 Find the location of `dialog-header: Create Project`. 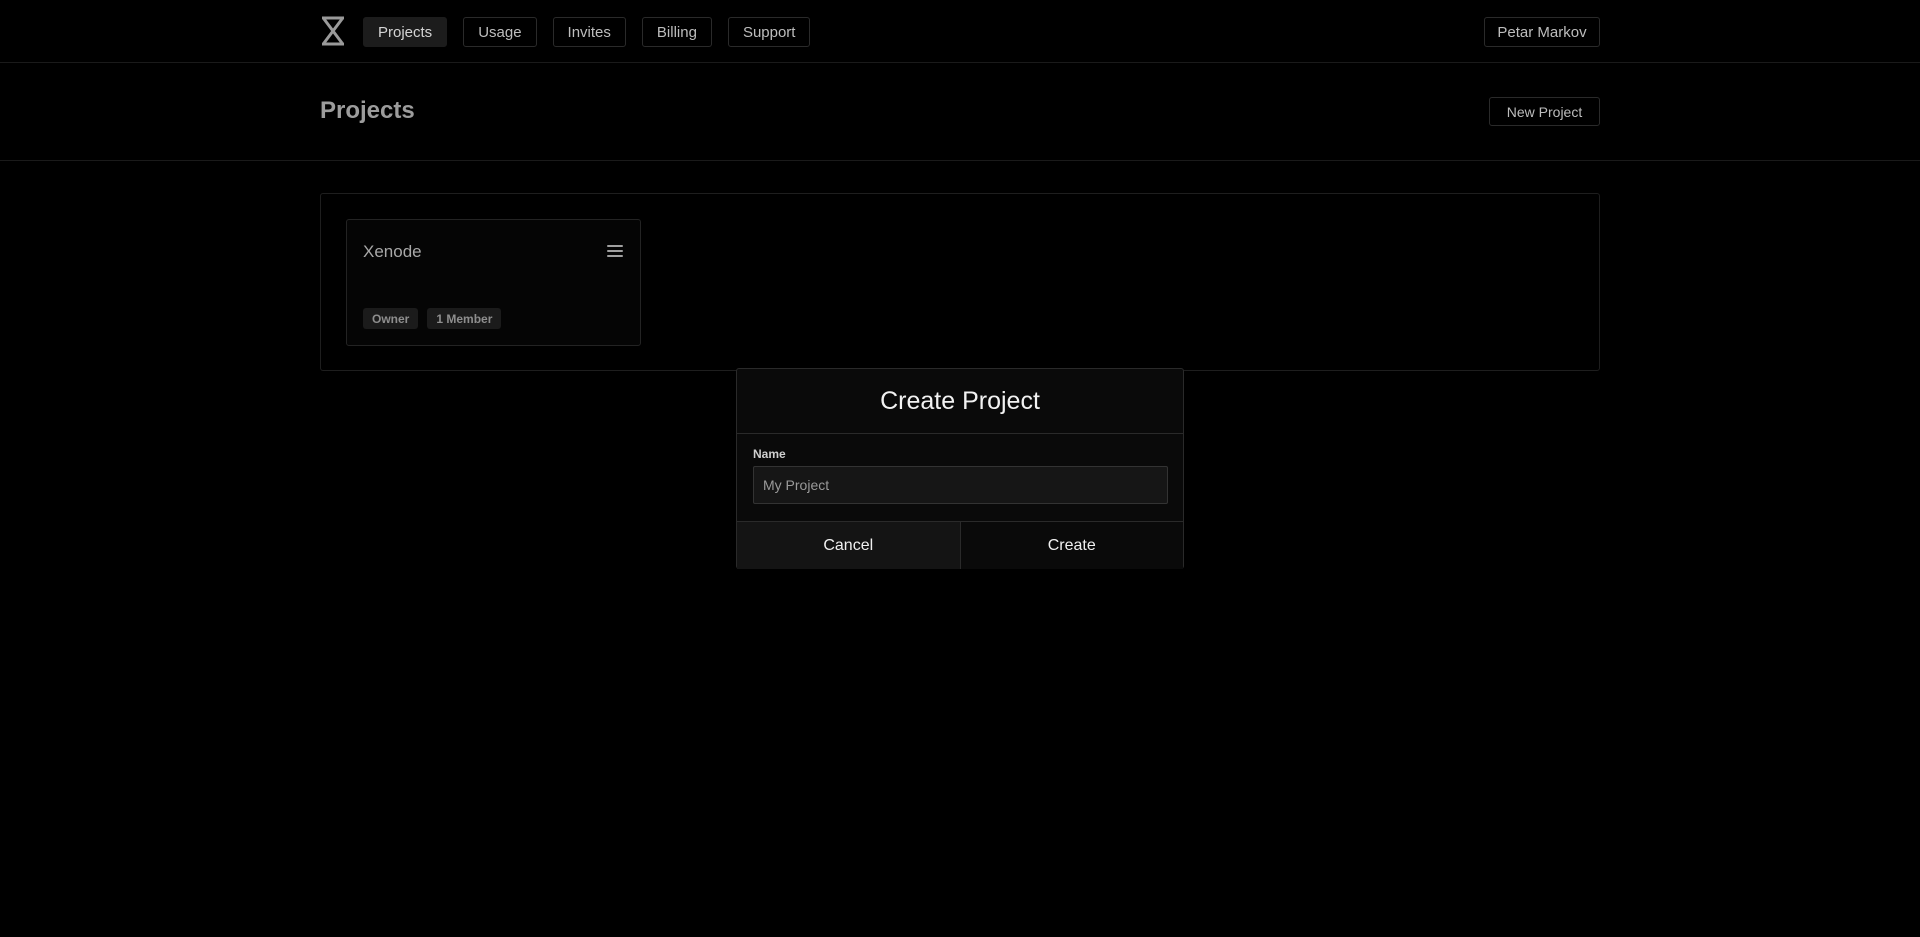

dialog-header: Create Project is located at coordinates (960, 401).